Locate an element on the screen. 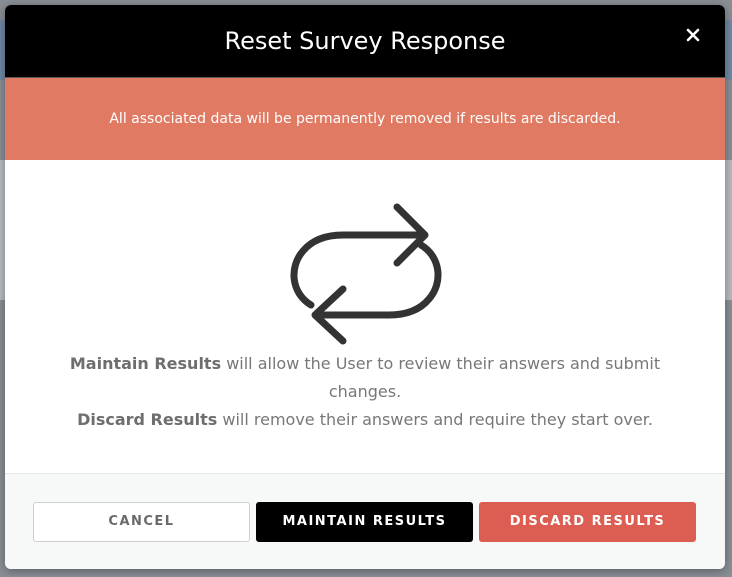 The height and width of the screenshot is (577, 732). cancel-button: CANCEL is located at coordinates (141, 522).